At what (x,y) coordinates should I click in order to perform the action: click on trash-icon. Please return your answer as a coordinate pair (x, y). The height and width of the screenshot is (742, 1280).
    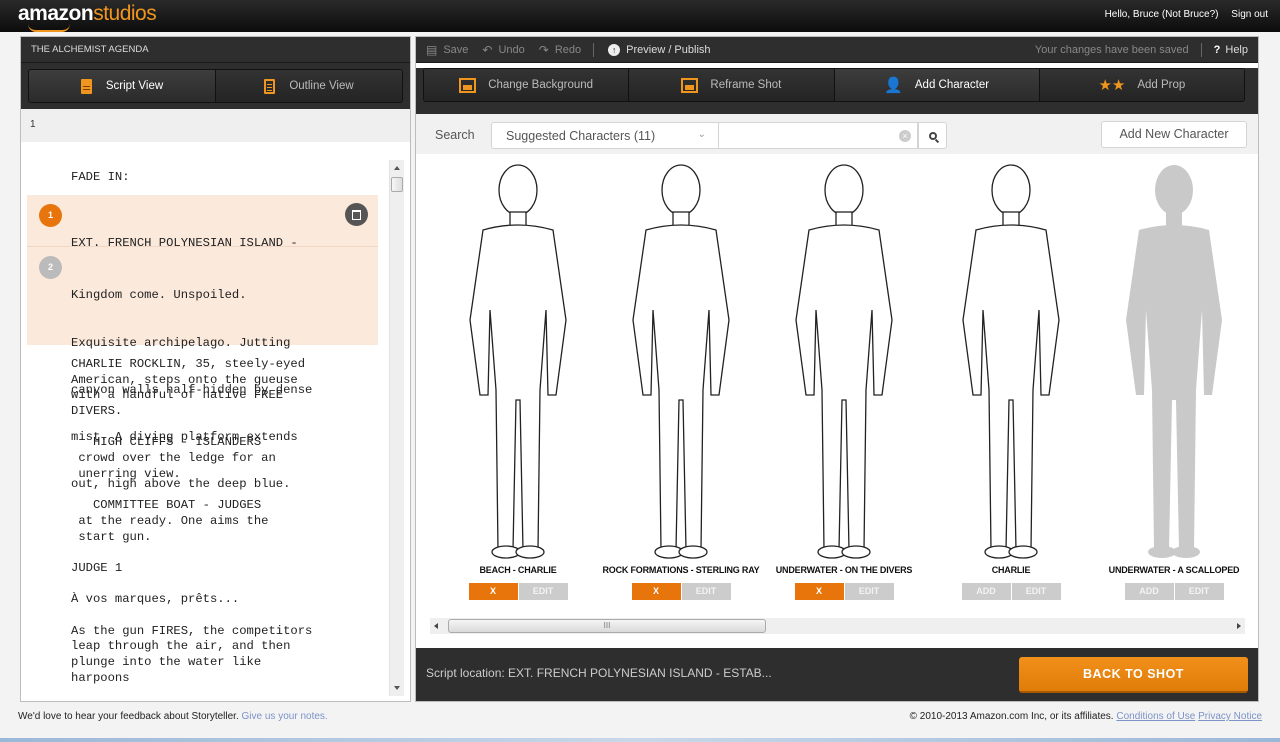
    Looking at the image, I should click on (356, 214).